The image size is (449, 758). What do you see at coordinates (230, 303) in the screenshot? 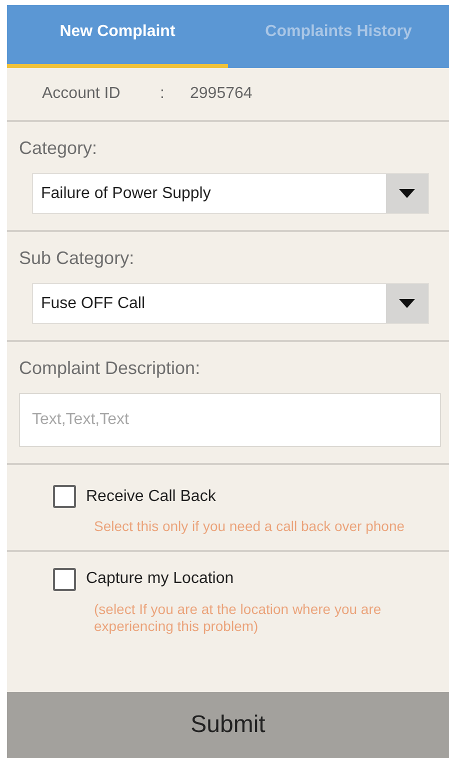
I see `dropdown: Fuse OFF Call` at bounding box center [230, 303].